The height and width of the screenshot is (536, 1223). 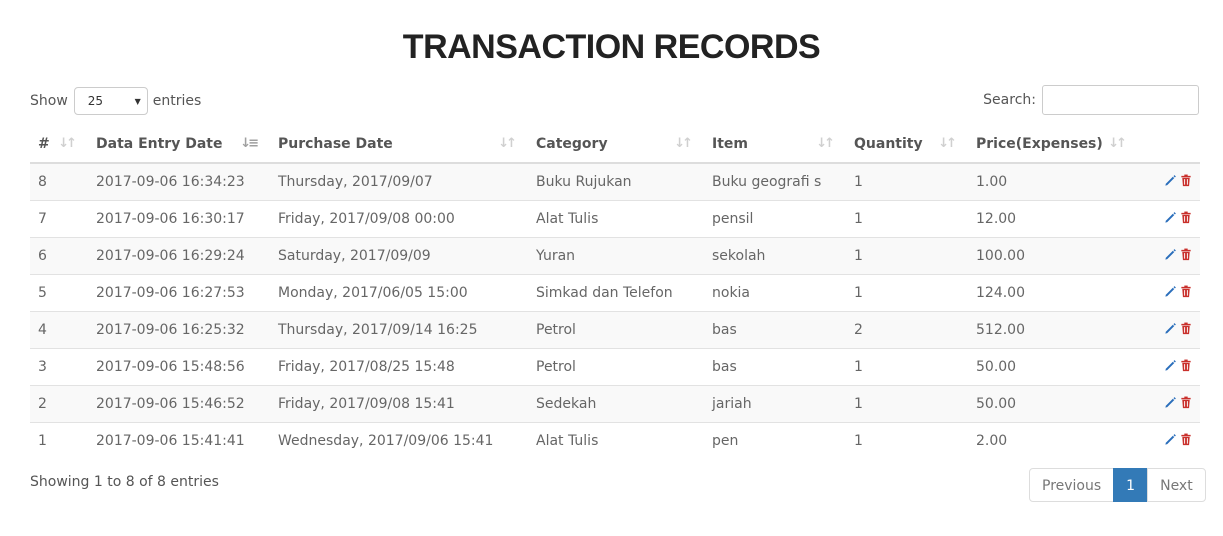 What do you see at coordinates (399, 293) in the screenshot?
I see `cell-purchase-date: Monday, 2017/06/05 15:00` at bounding box center [399, 293].